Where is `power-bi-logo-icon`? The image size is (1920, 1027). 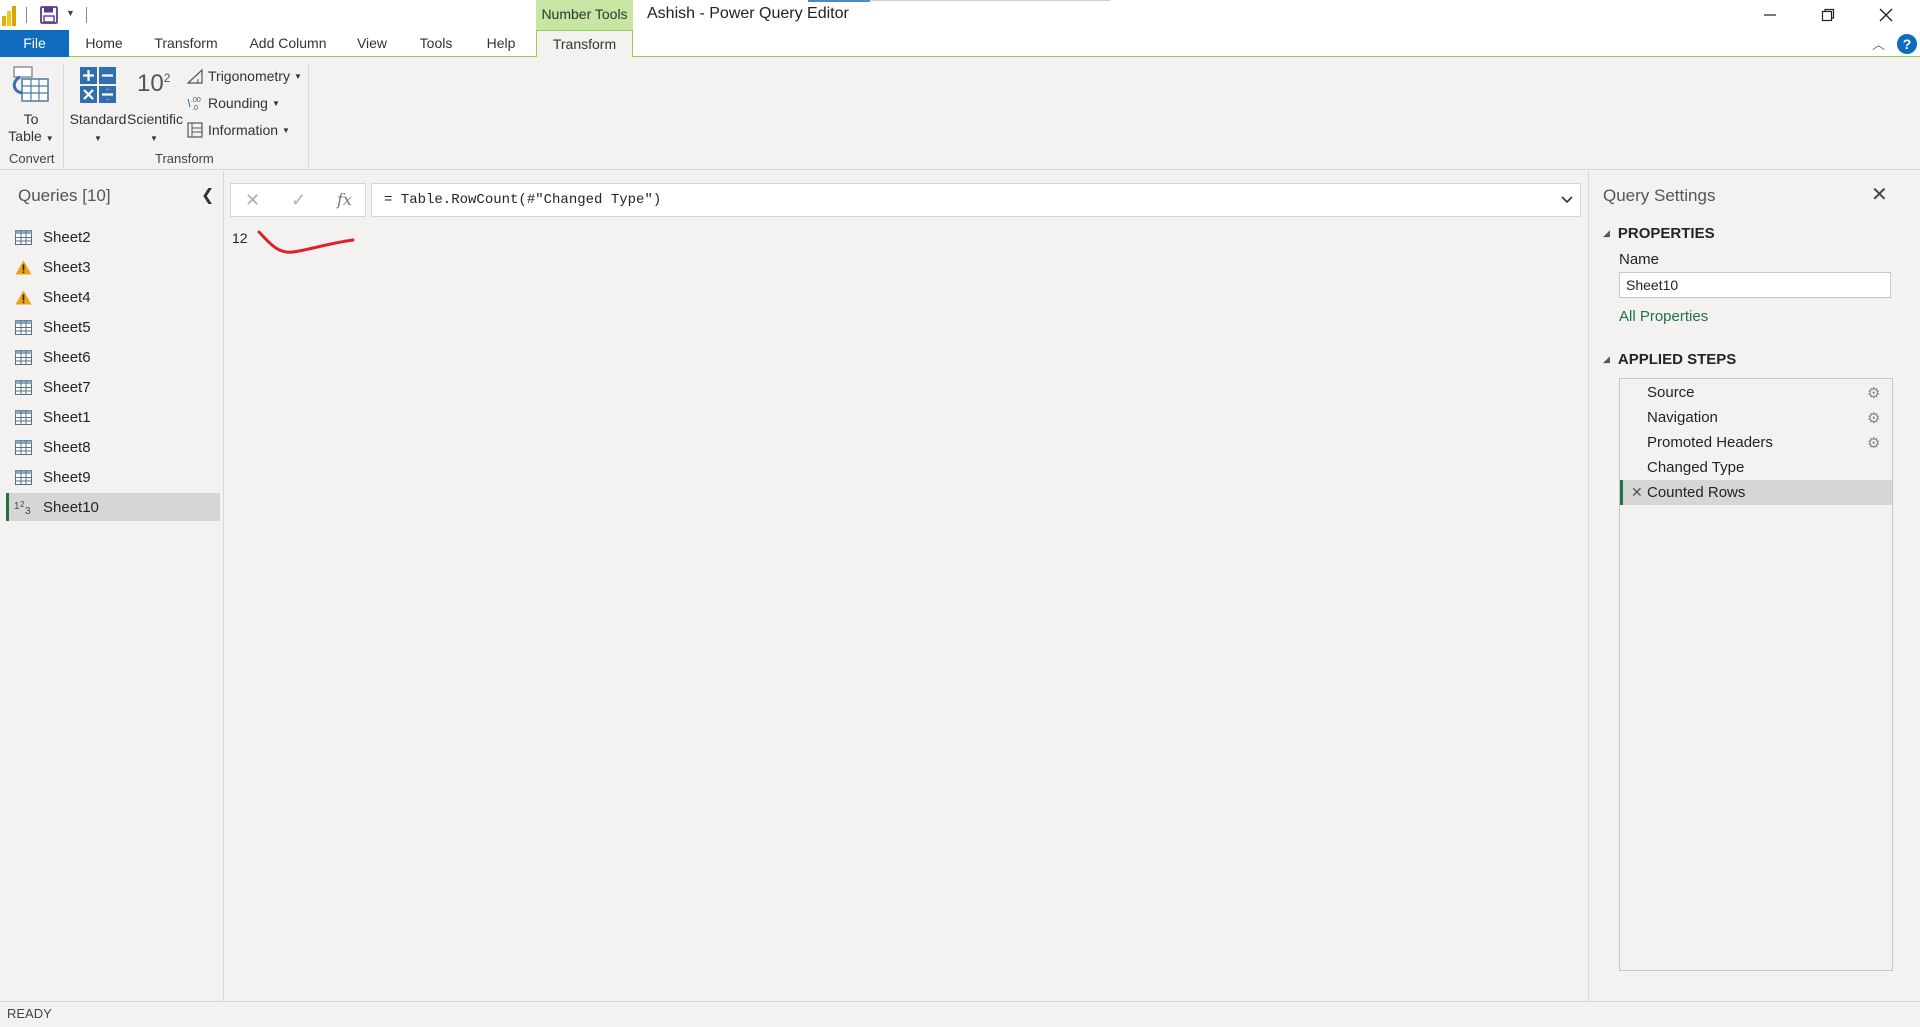
power-bi-logo-icon is located at coordinates (9, 16).